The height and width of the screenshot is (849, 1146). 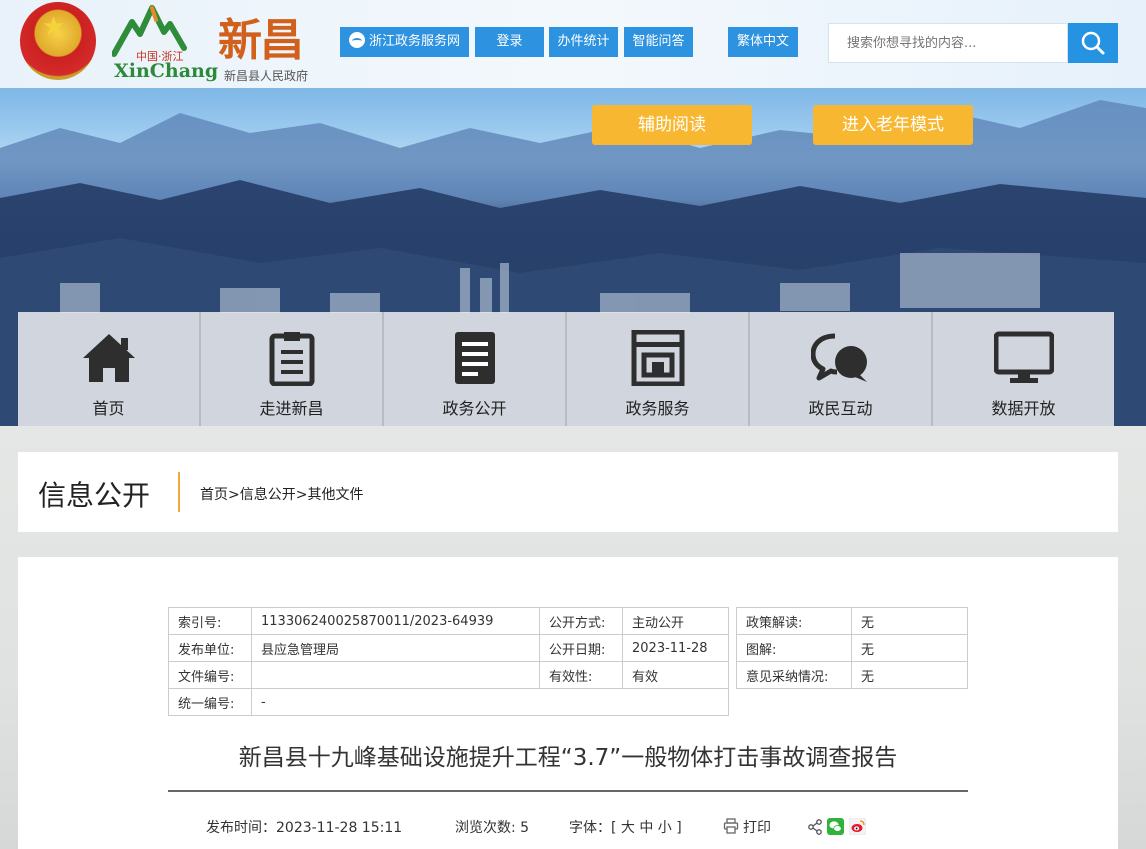 I want to click on nav-item-gov-open: 政务公开, so click(x=475, y=369).